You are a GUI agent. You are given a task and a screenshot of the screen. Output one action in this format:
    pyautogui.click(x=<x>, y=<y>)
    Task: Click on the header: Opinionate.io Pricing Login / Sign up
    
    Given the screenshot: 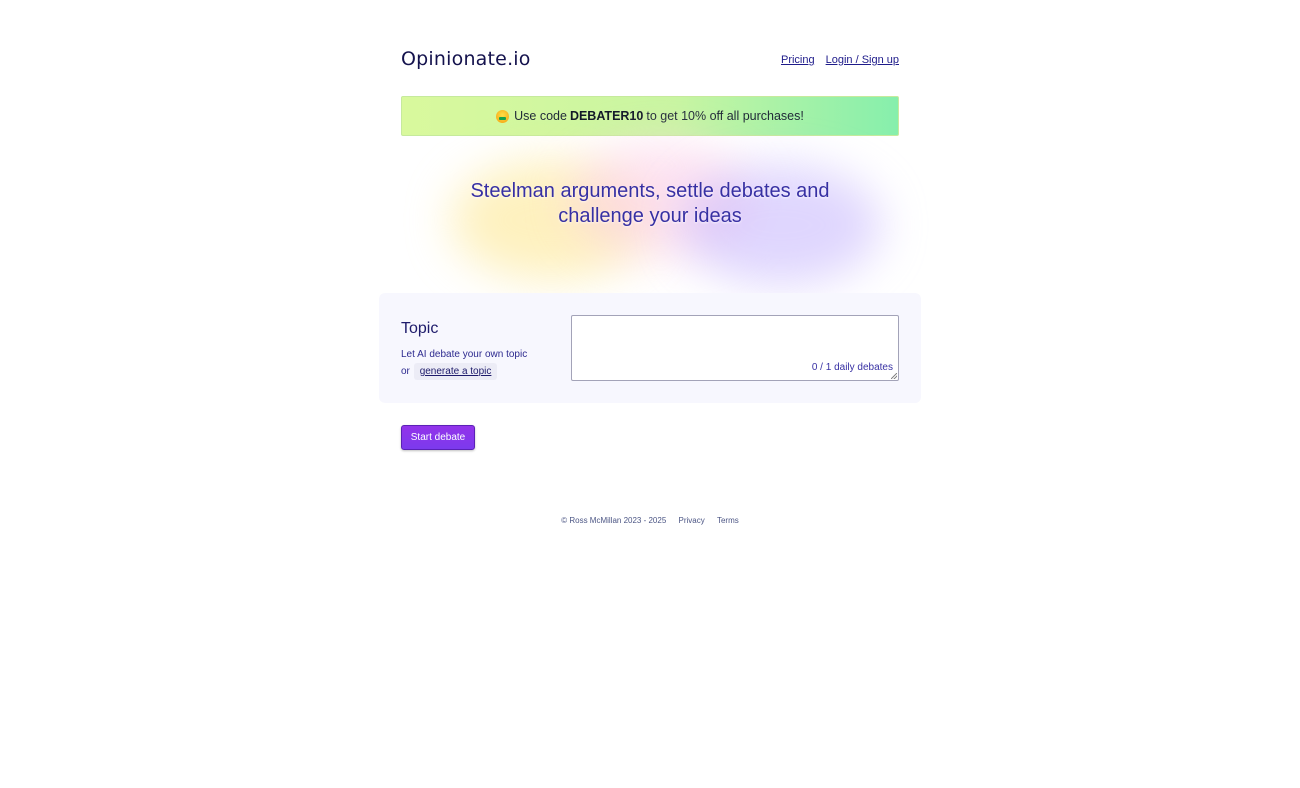 What is the action you would take?
    pyautogui.click(x=650, y=61)
    